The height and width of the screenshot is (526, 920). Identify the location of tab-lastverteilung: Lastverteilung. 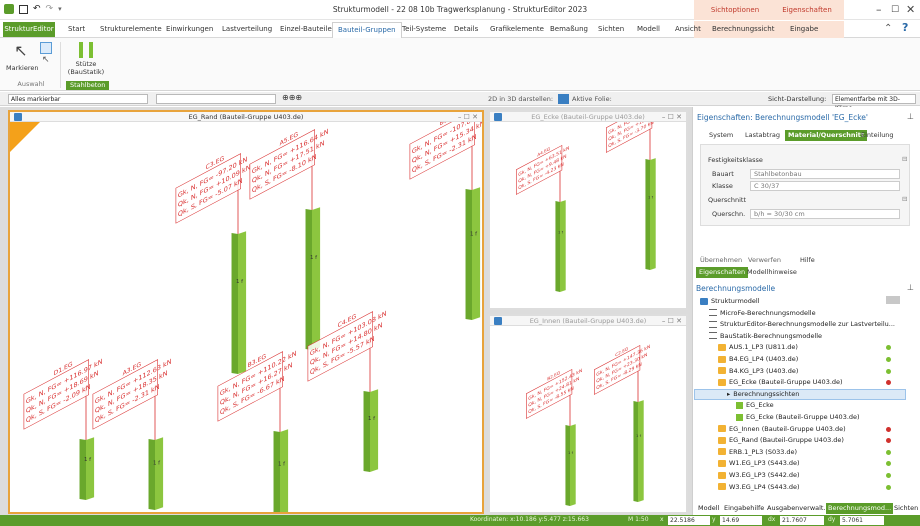
(247, 29).